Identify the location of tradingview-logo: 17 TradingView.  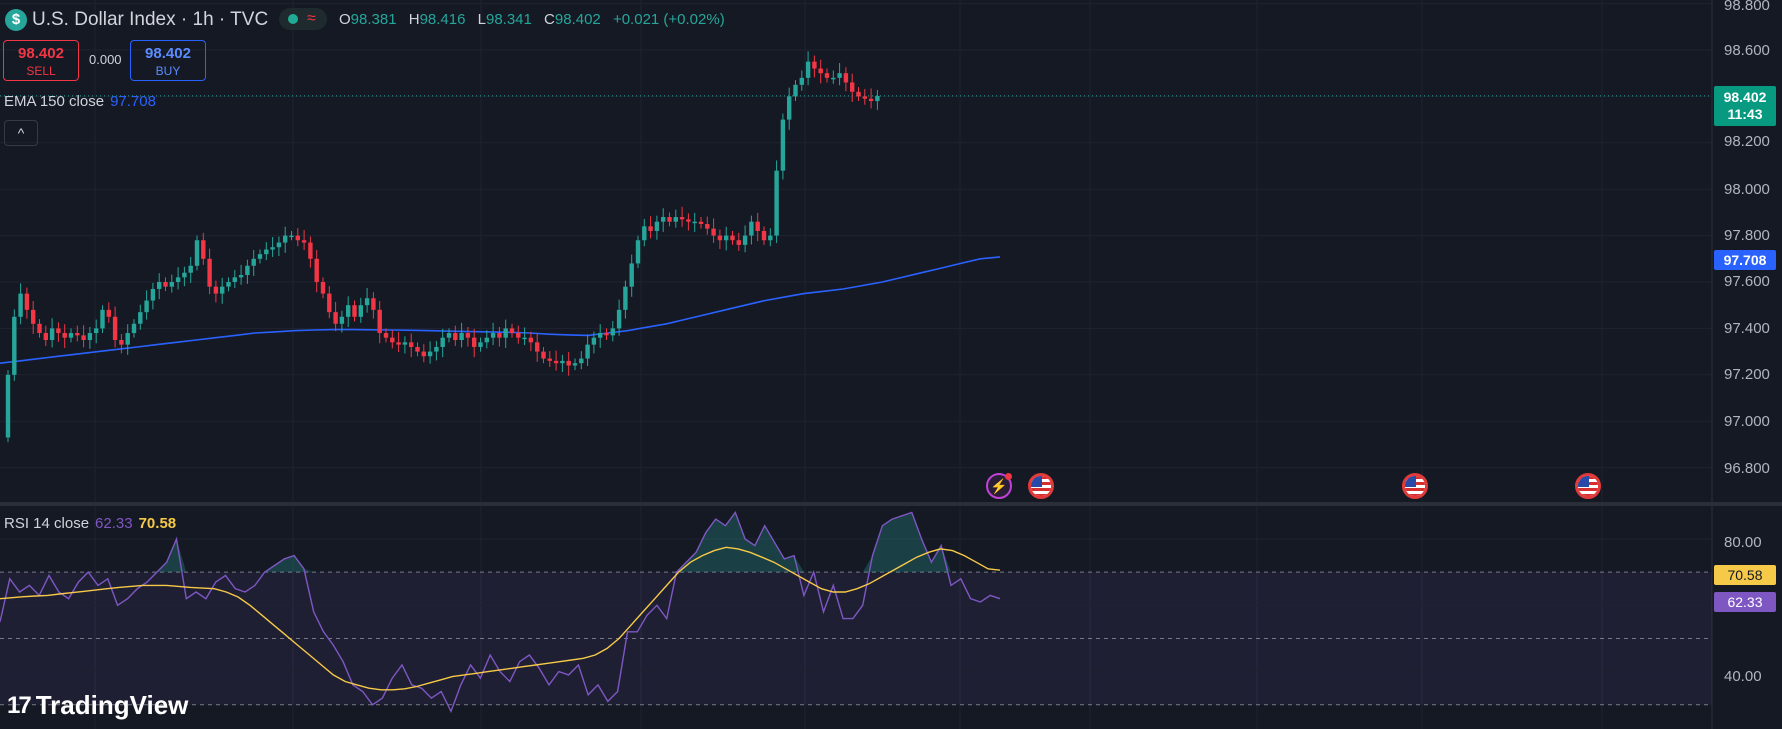
(97, 705).